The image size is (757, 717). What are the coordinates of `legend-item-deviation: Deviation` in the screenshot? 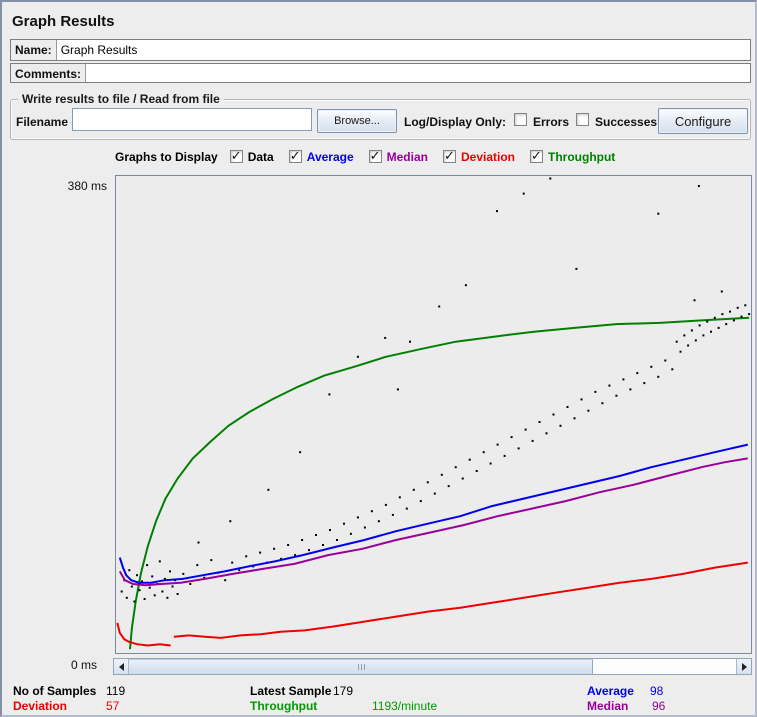 It's located at (478, 156).